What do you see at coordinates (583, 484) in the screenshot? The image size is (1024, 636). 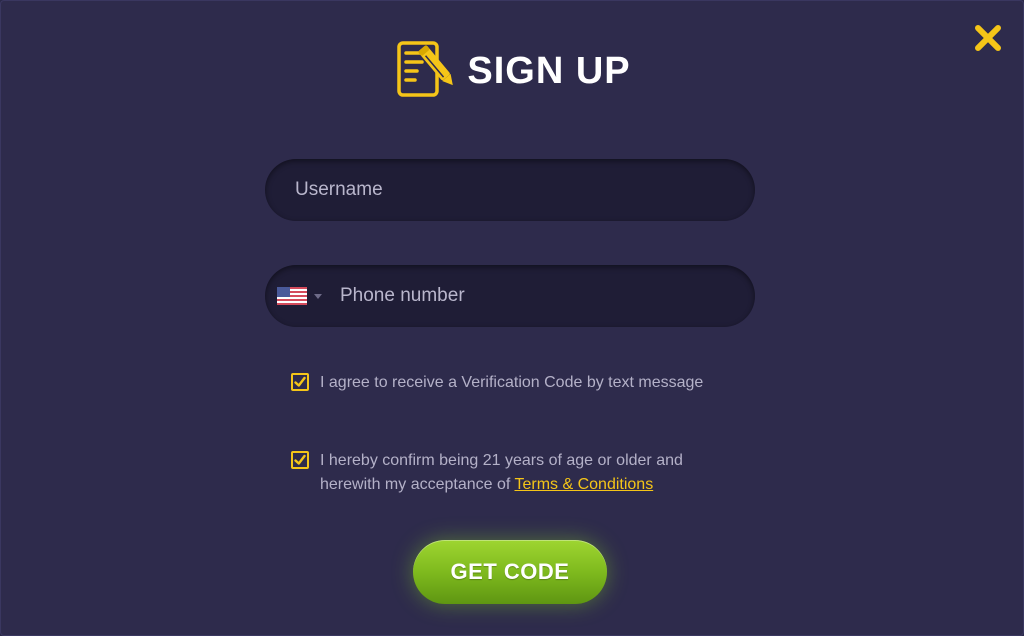 I see `terms-conditions-link: Terms & Conditions` at bounding box center [583, 484].